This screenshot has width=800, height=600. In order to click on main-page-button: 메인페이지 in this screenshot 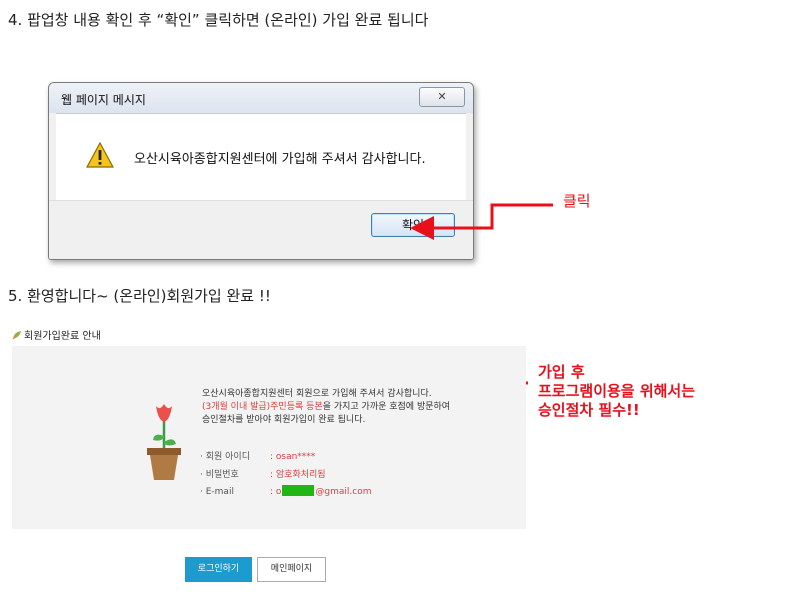, I will do `click(291, 569)`.